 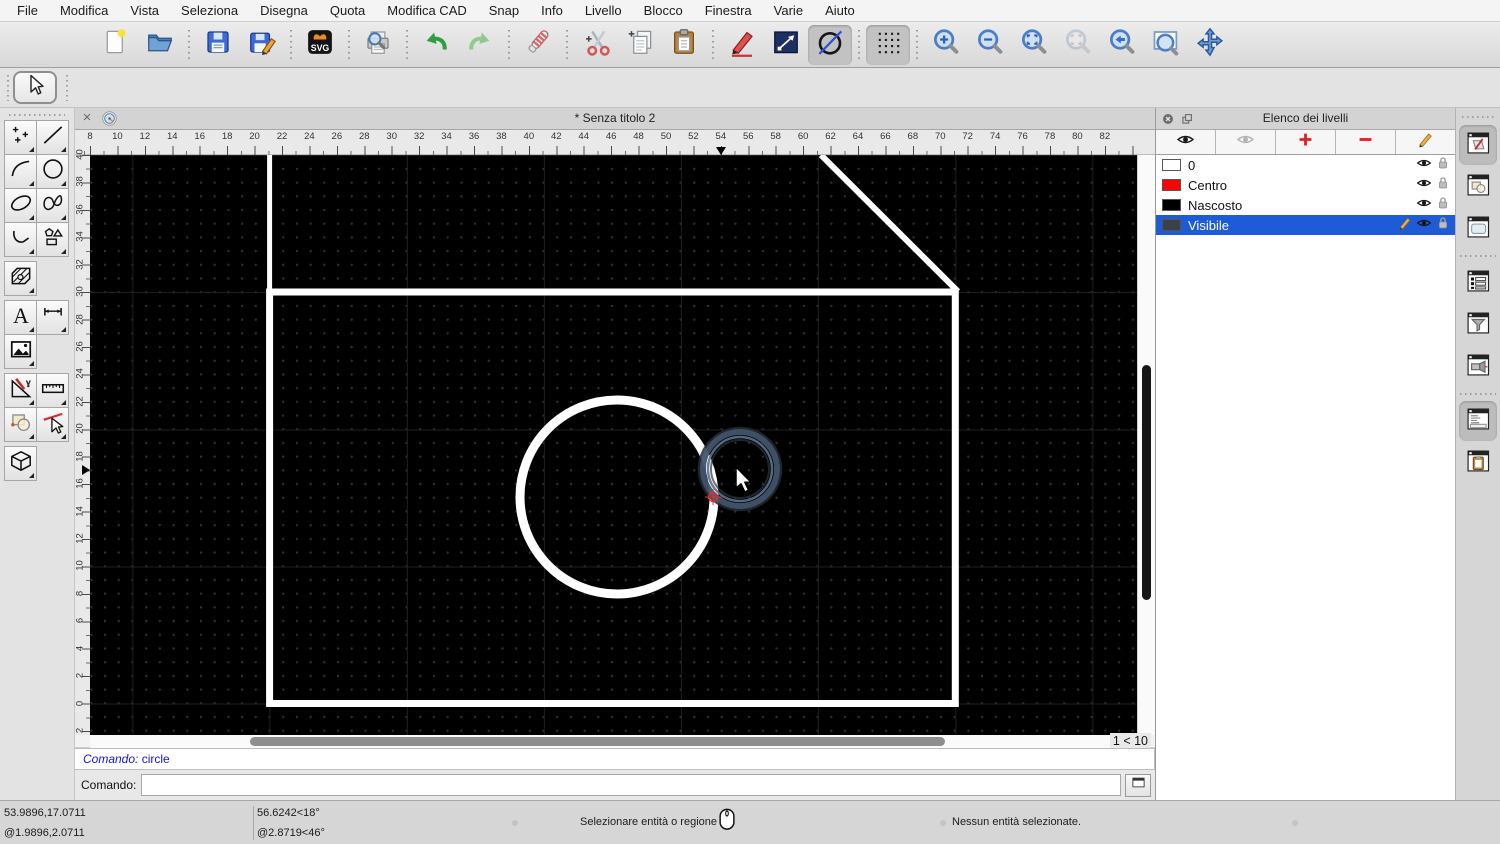 What do you see at coordinates (20, 239) in the screenshot?
I see `tool-polyline-button` at bounding box center [20, 239].